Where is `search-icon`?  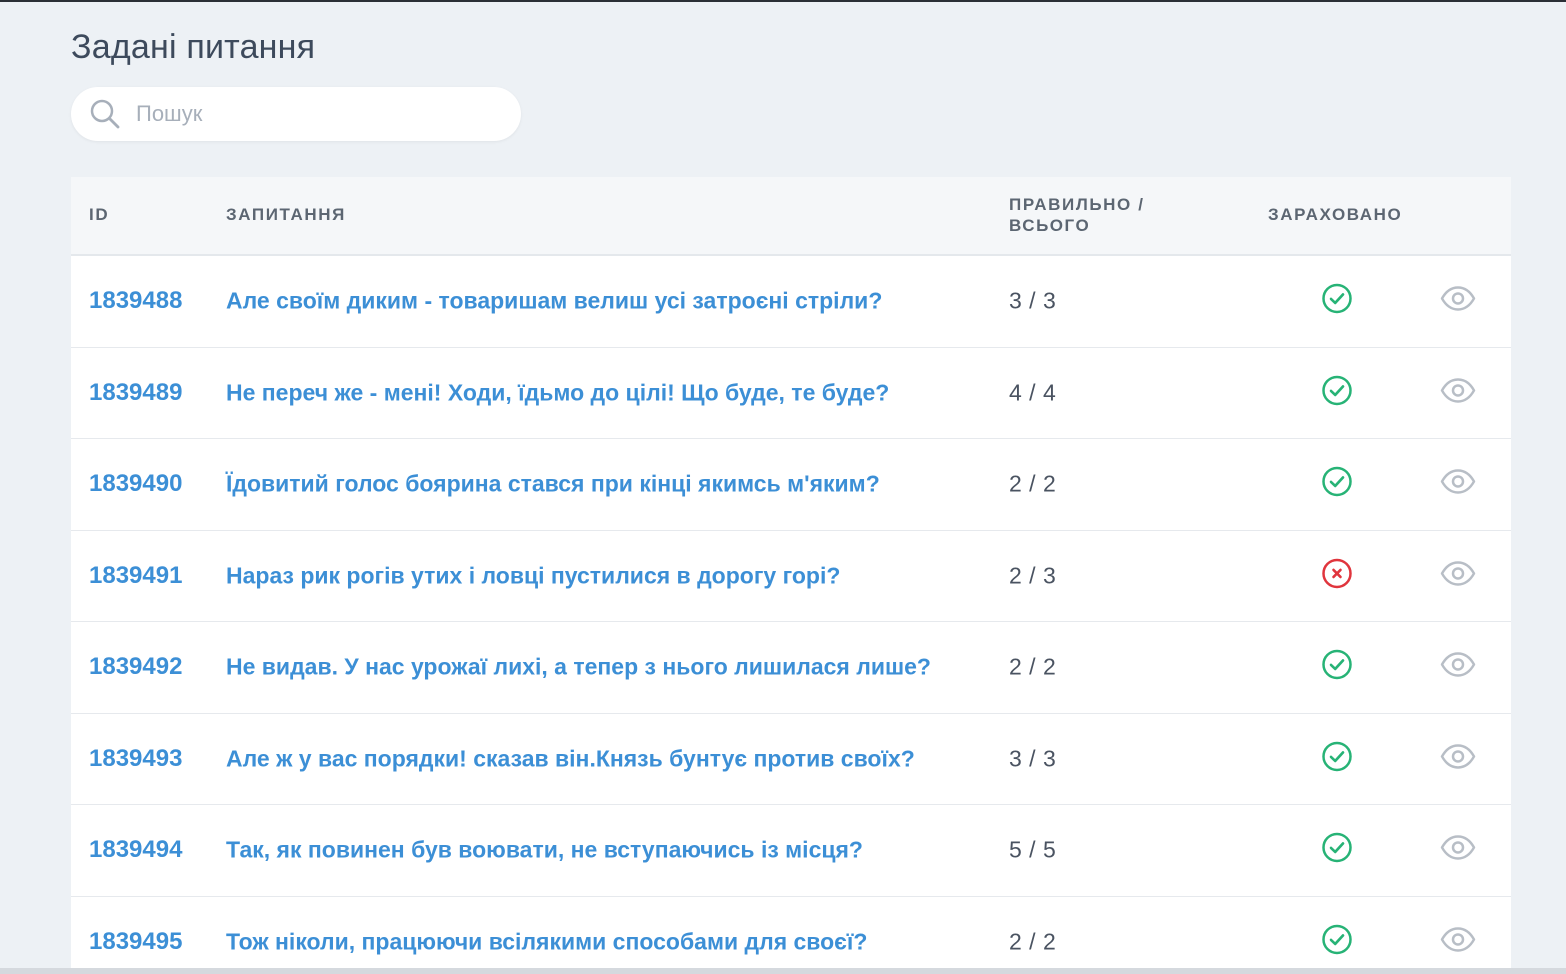
search-icon is located at coordinates (105, 114).